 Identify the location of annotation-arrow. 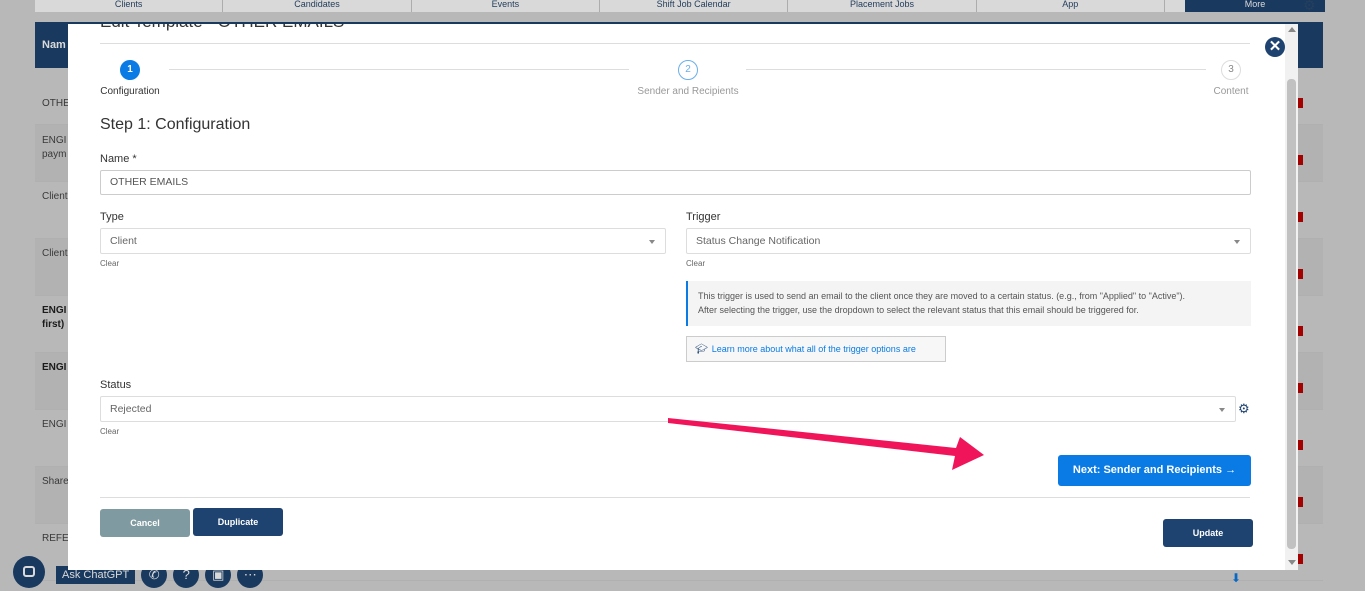
(826, 444).